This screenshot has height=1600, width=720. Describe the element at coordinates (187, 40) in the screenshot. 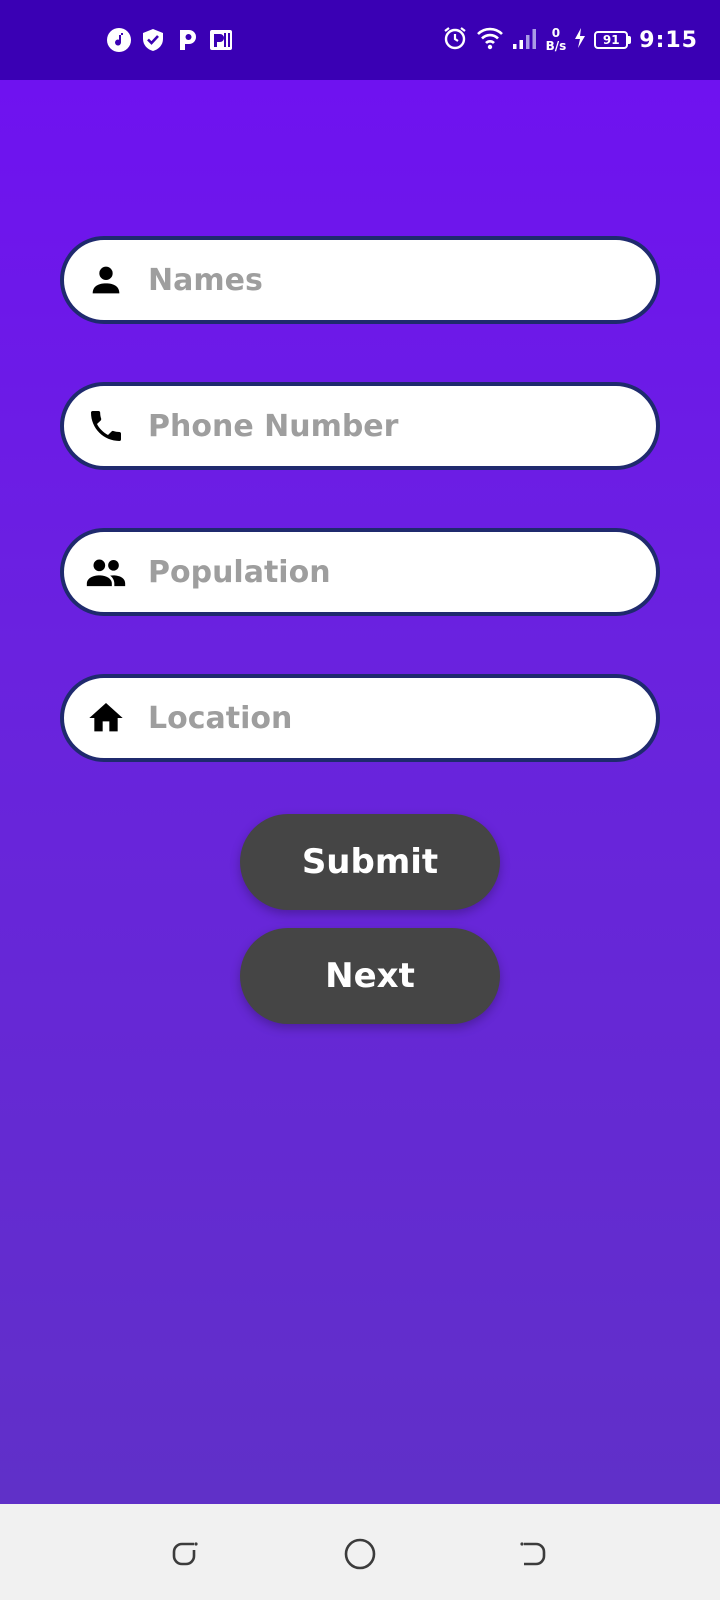

I see `p-app-icon` at that location.